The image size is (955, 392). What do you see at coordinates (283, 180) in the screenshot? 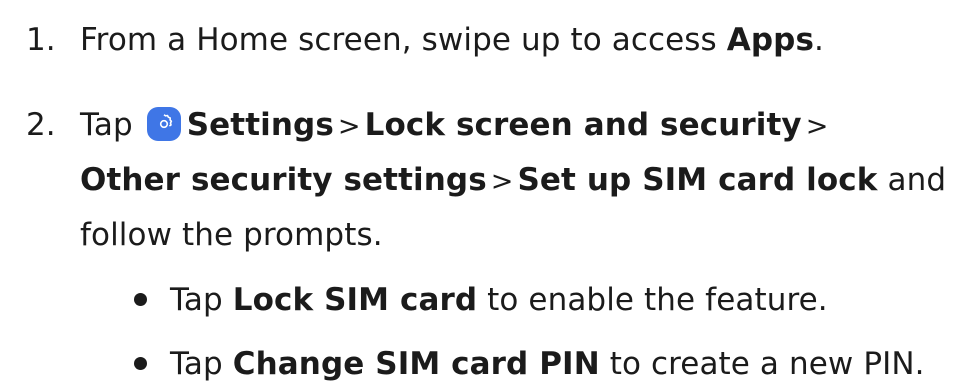
I see `other-security-settings-label: Other security settings` at bounding box center [283, 180].